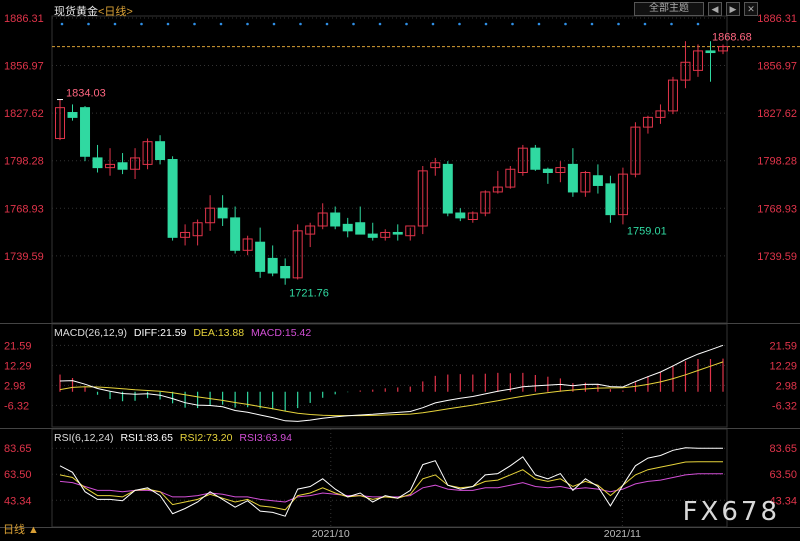  What do you see at coordinates (21, 529) in the screenshot?
I see `period-selector: 日线 ▲` at bounding box center [21, 529].